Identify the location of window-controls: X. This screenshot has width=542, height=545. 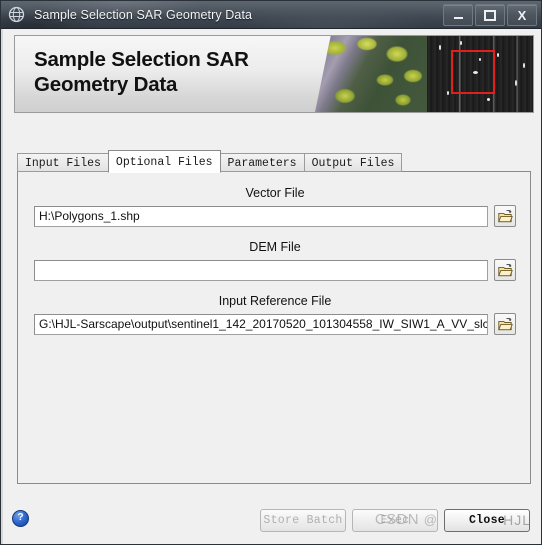
(490, 15).